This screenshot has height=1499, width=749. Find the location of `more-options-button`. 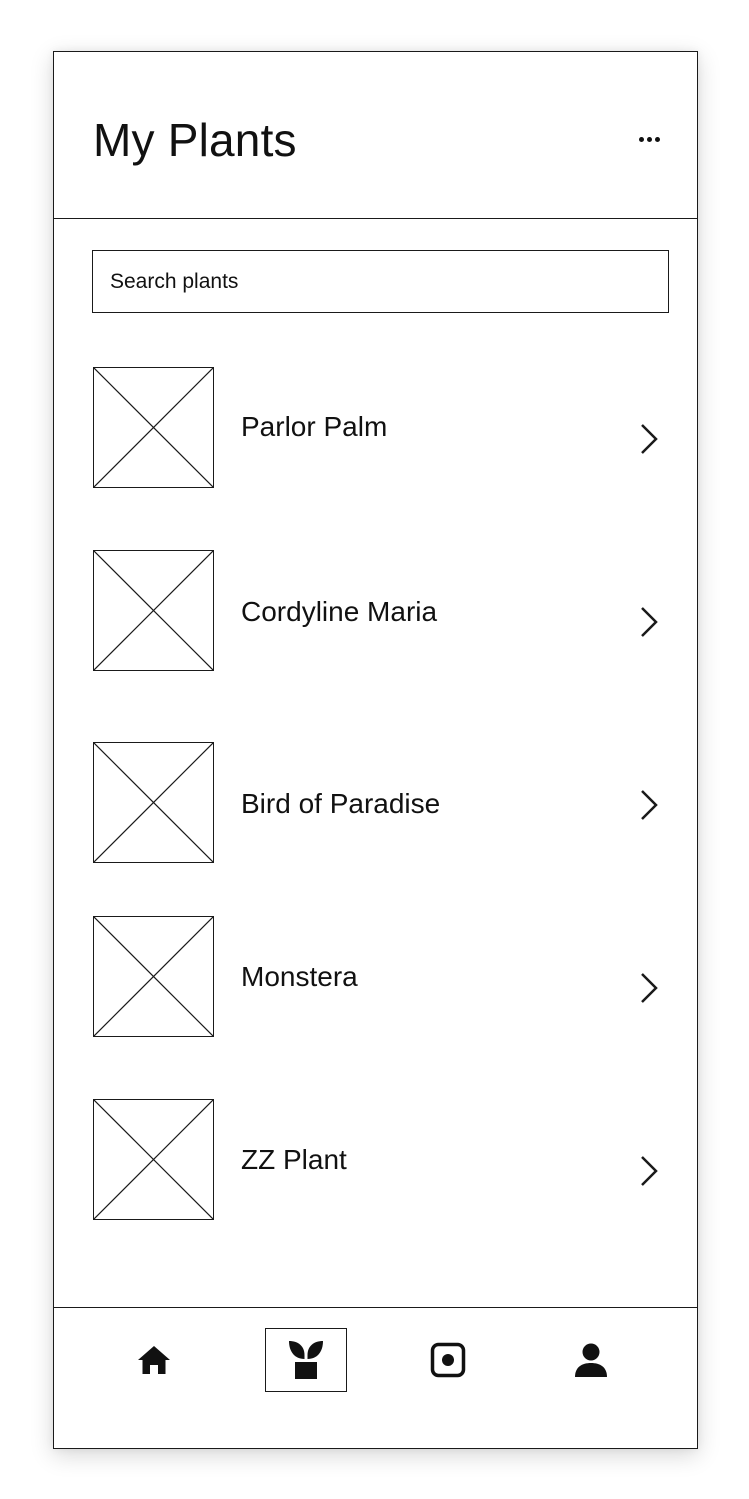

more-options-button is located at coordinates (649, 139).